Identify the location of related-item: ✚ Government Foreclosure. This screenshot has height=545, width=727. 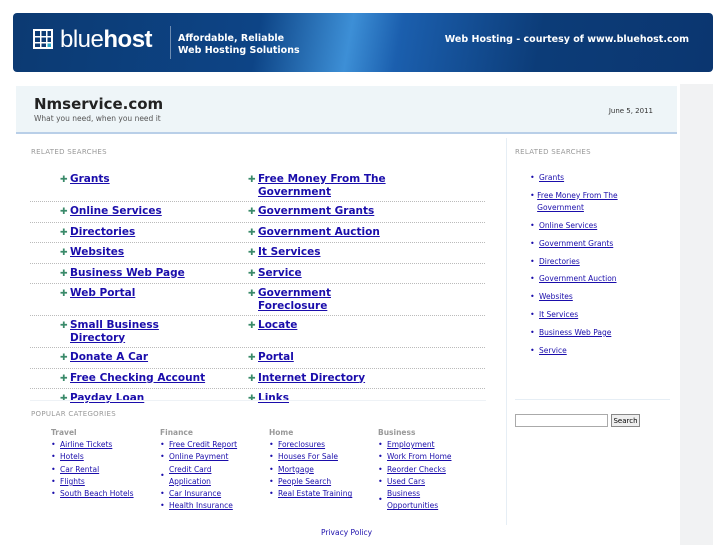
(357, 299).